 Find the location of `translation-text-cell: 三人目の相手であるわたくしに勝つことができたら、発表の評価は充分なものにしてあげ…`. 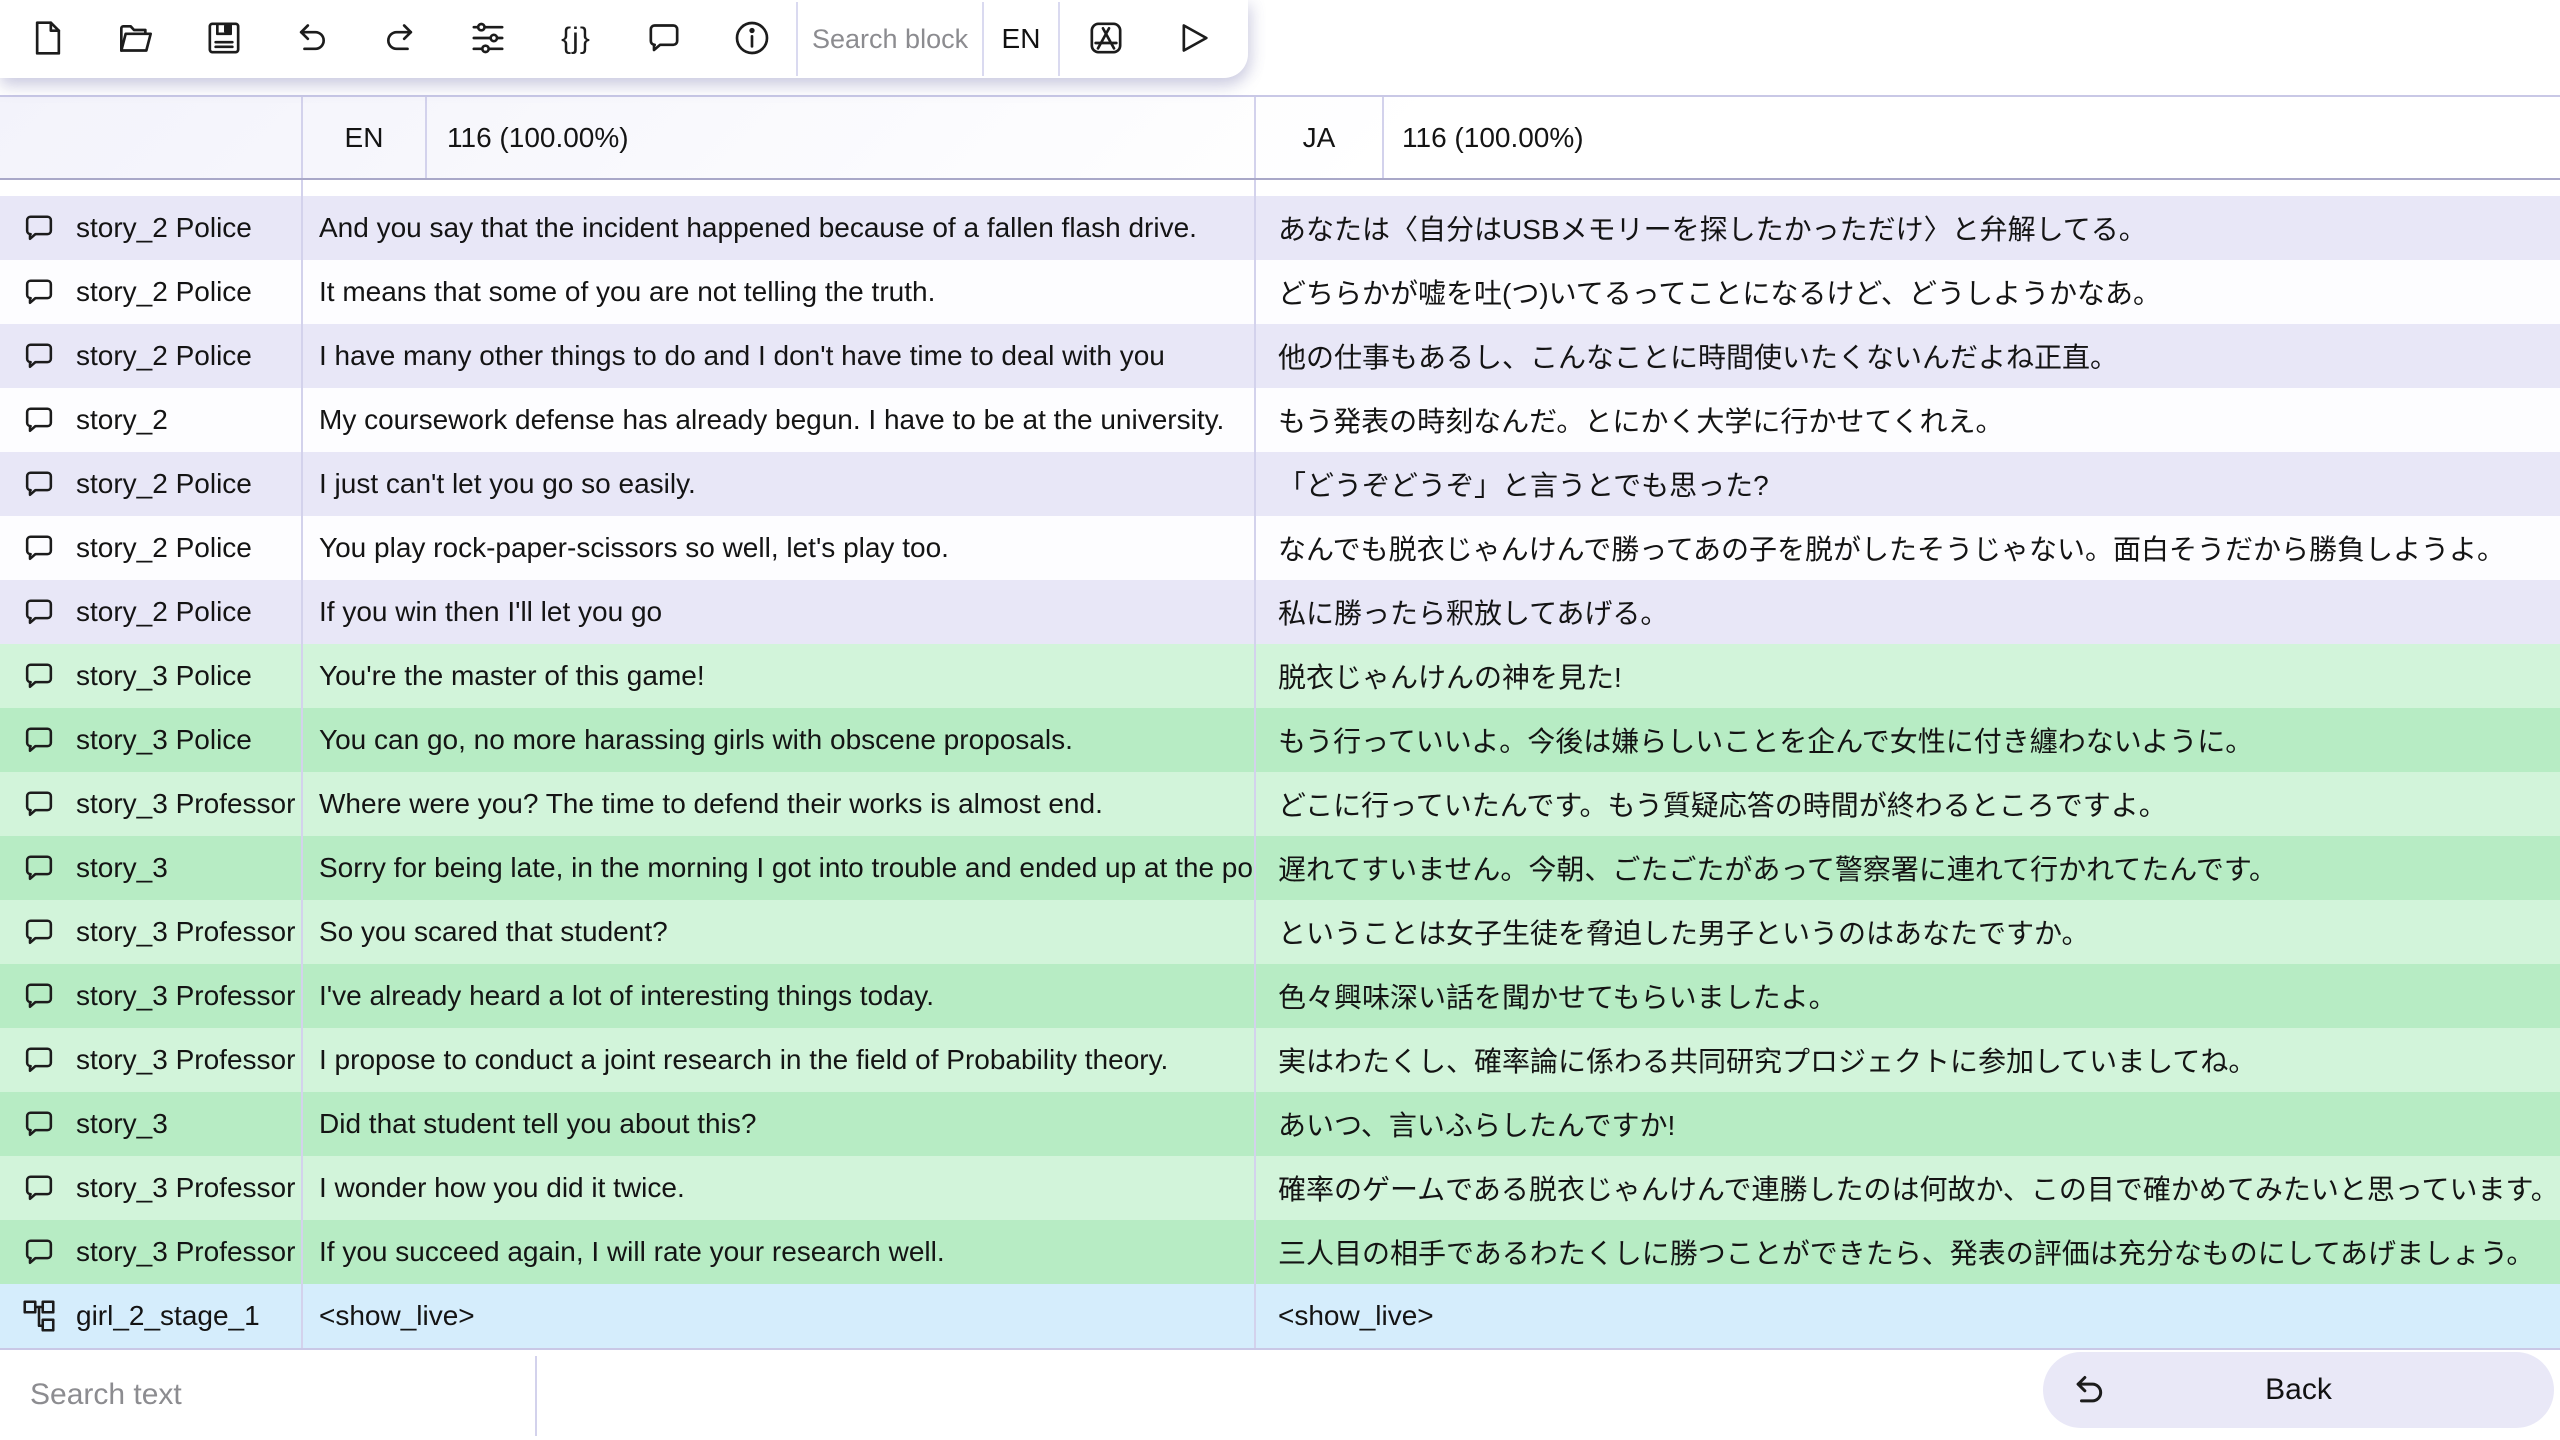

translation-text-cell: 三人目の相手であるわたくしに勝つことができたら、発表の評価は充分なものにしてあげ… is located at coordinates (1908, 1252).